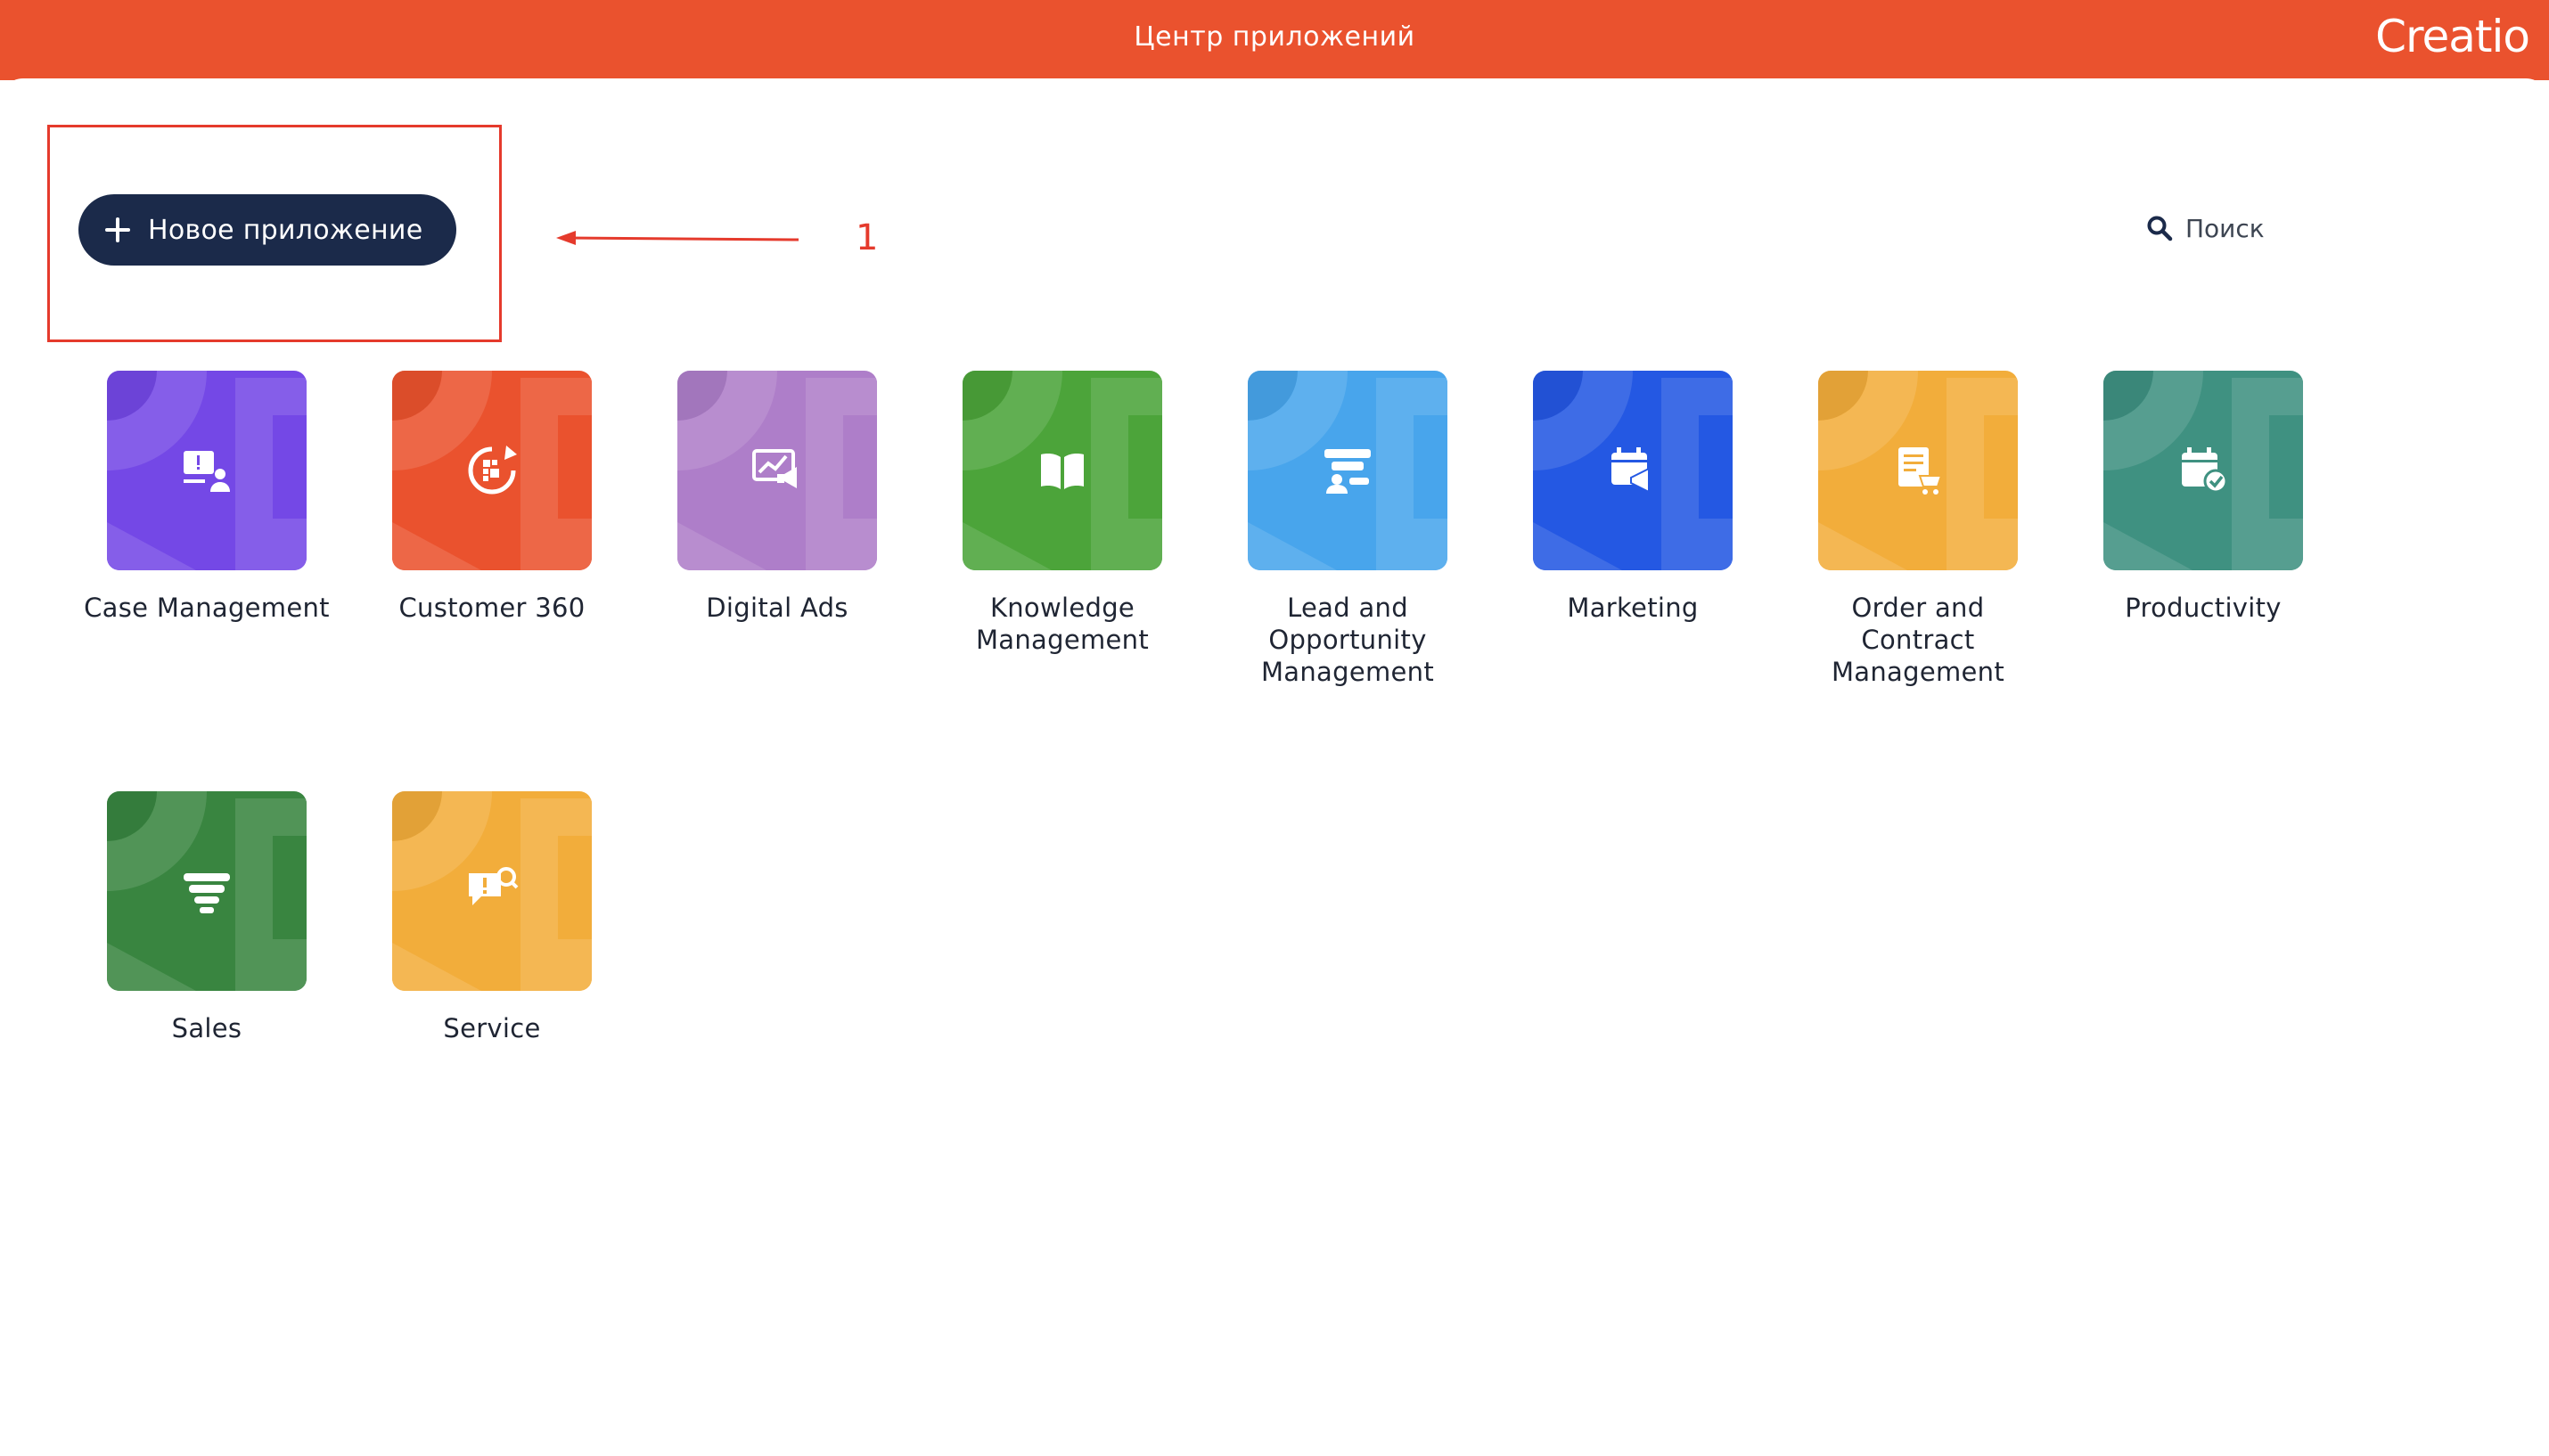 The height and width of the screenshot is (1456, 2549). What do you see at coordinates (868, 237) in the screenshot?
I see `annotation-number: 1` at bounding box center [868, 237].